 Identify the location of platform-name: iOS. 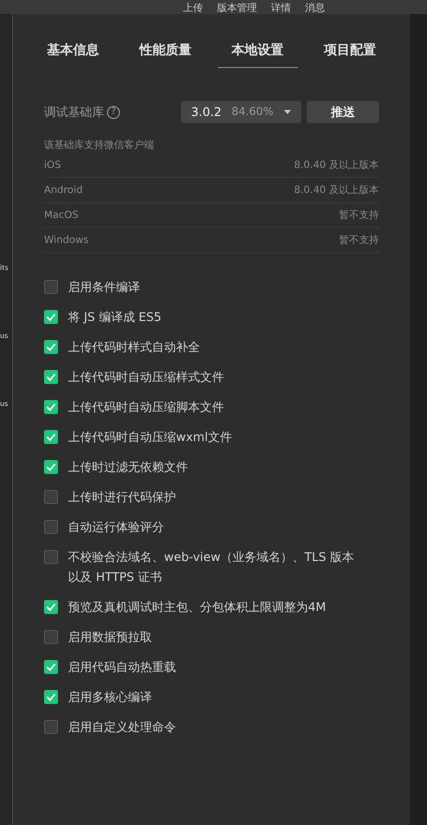
(52, 165).